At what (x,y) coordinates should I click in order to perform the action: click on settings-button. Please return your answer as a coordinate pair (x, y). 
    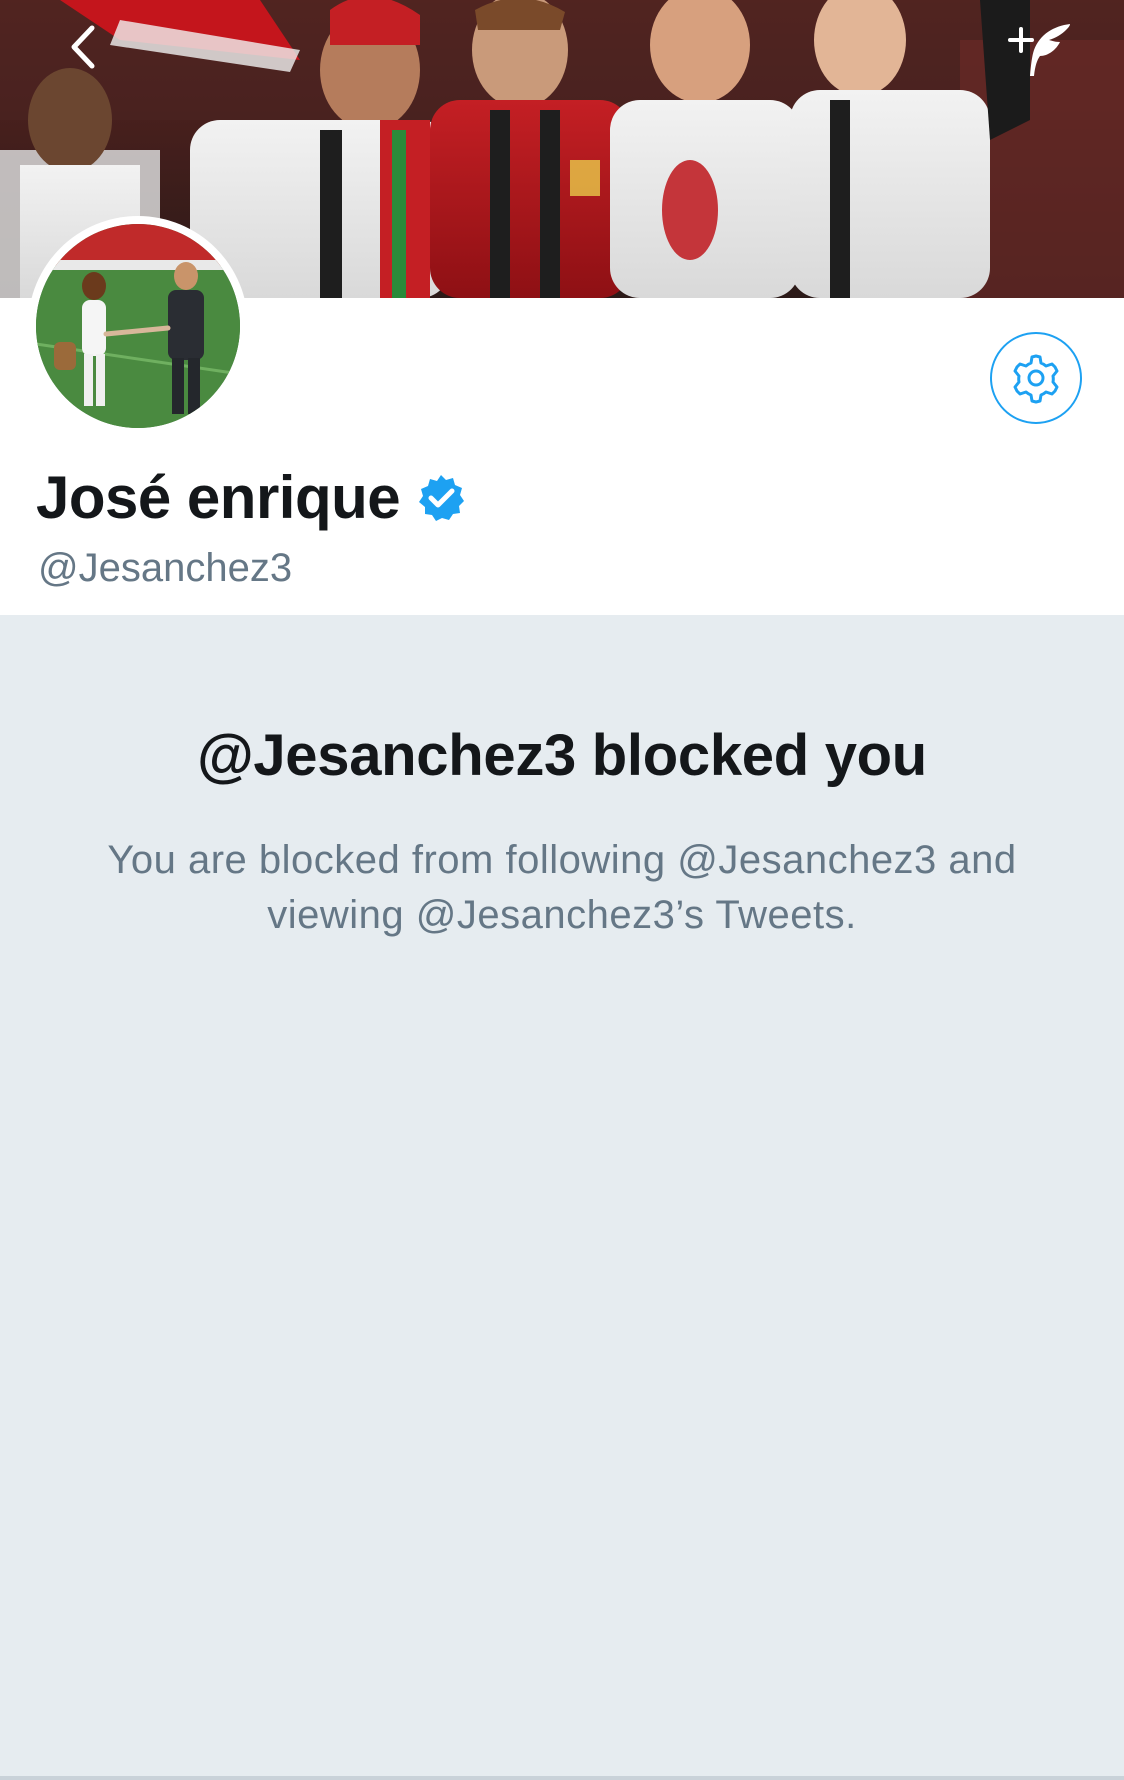
    Looking at the image, I should click on (1036, 378).